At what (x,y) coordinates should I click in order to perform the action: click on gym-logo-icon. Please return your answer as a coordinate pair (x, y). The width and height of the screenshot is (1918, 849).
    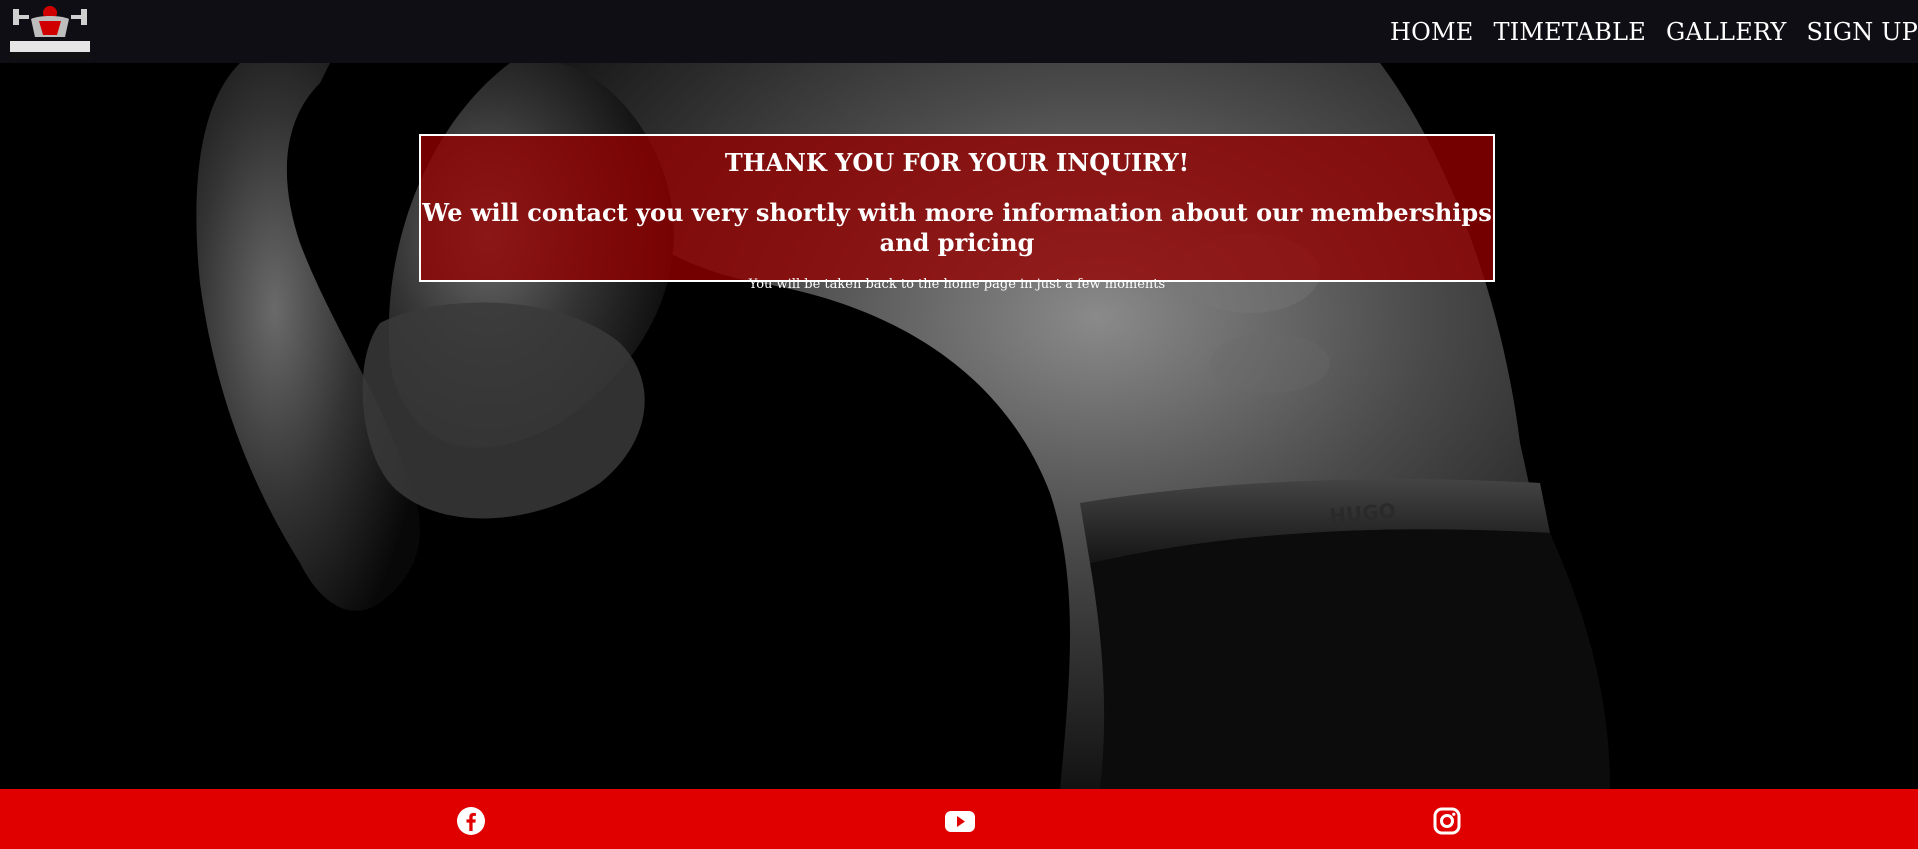
    Looking at the image, I should click on (50, 32).